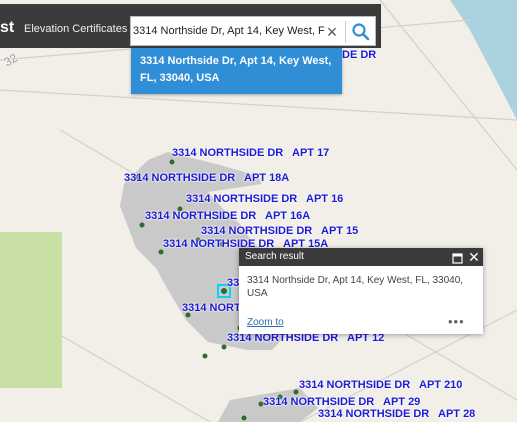 The image size is (517, 422). I want to click on partial-road-label: DE DR, so click(359, 55).